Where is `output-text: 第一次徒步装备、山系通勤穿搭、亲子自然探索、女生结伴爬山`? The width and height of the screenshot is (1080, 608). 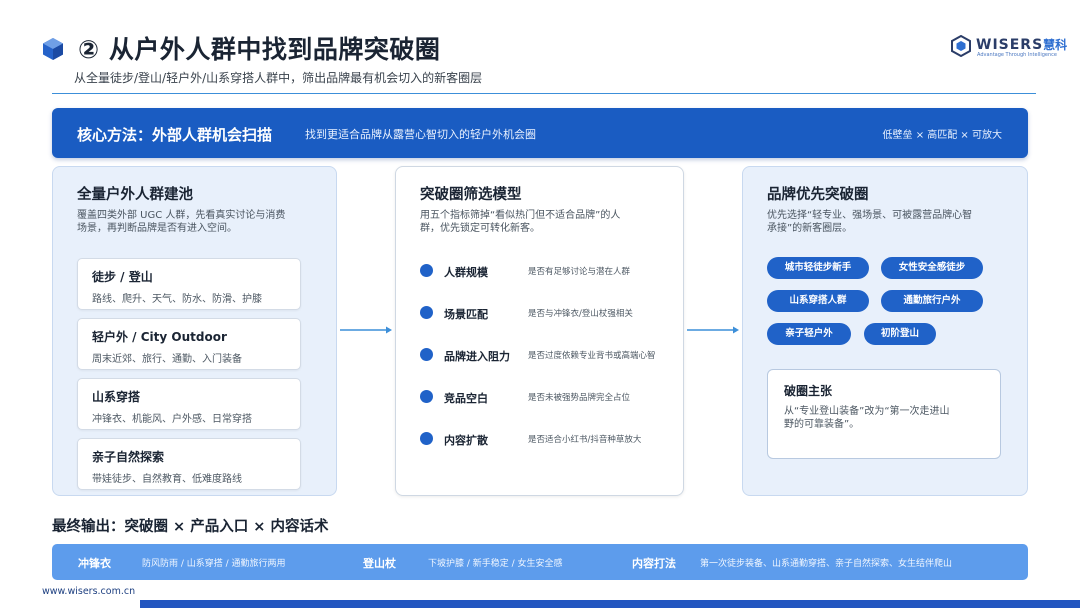
output-text: 第一次徒步装备、山系通勤穿搭、亲子自然探索、女生结伴爬山 is located at coordinates (826, 564).